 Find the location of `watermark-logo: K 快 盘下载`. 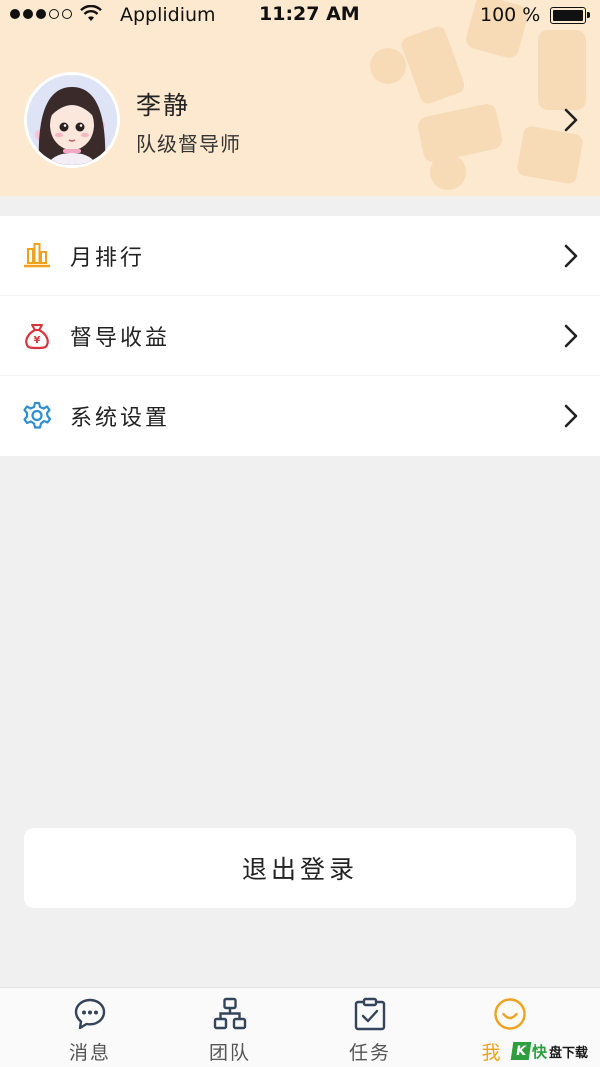

watermark-logo: K 快 盘下载 is located at coordinates (553, 1051).